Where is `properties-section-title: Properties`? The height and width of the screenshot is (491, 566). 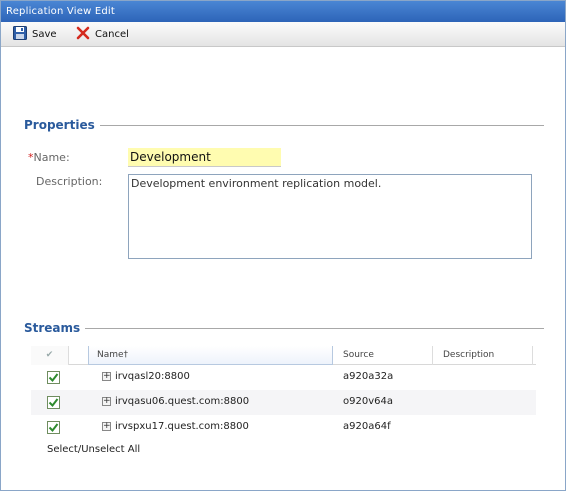
properties-section-title: Properties is located at coordinates (59, 125).